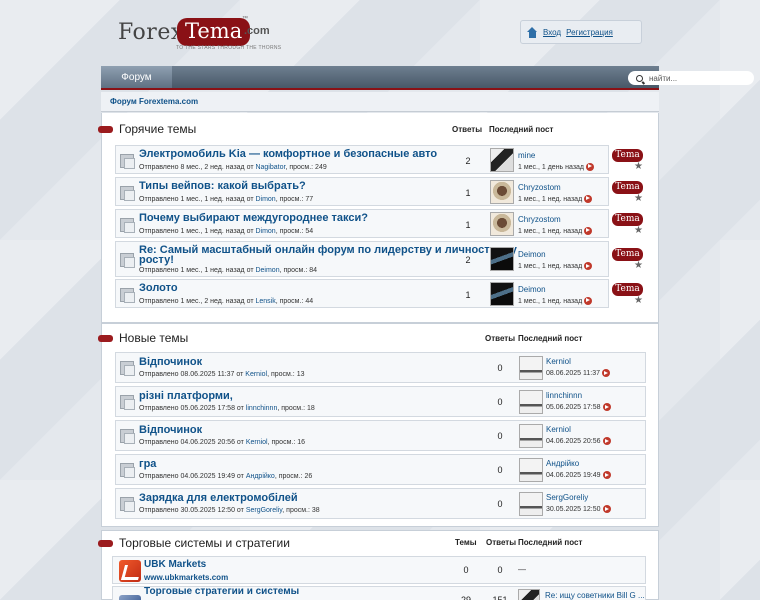  I want to click on last-post-time: 1 мес., 1 нед. назад, so click(555, 300).